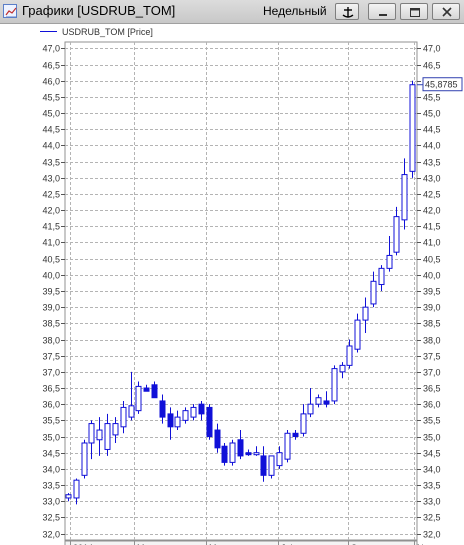 The height and width of the screenshot is (545, 464). What do you see at coordinates (432, 373) in the screenshot?
I see `y-tick-label-right: 37,0` at bounding box center [432, 373].